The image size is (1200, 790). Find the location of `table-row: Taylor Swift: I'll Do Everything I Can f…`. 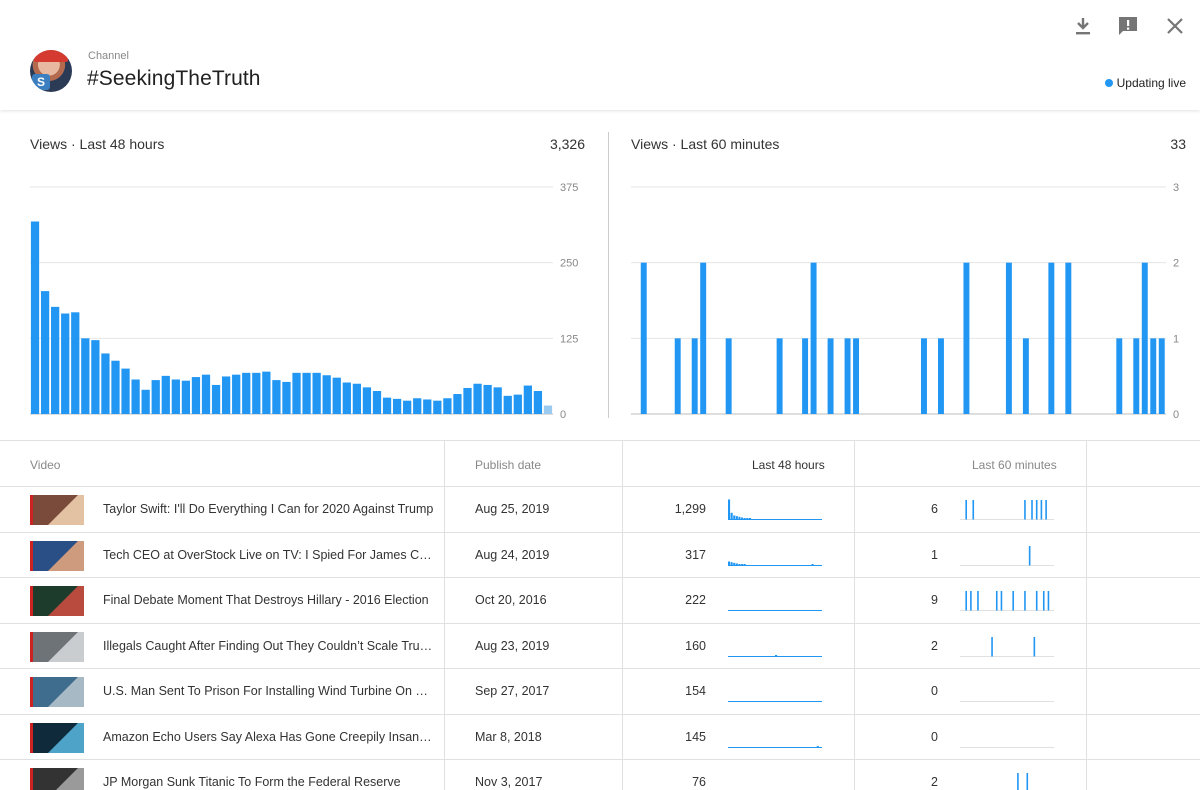

table-row: Taylor Swift: I'll Do Everything I Can f… is located at coordinates (600, 510).